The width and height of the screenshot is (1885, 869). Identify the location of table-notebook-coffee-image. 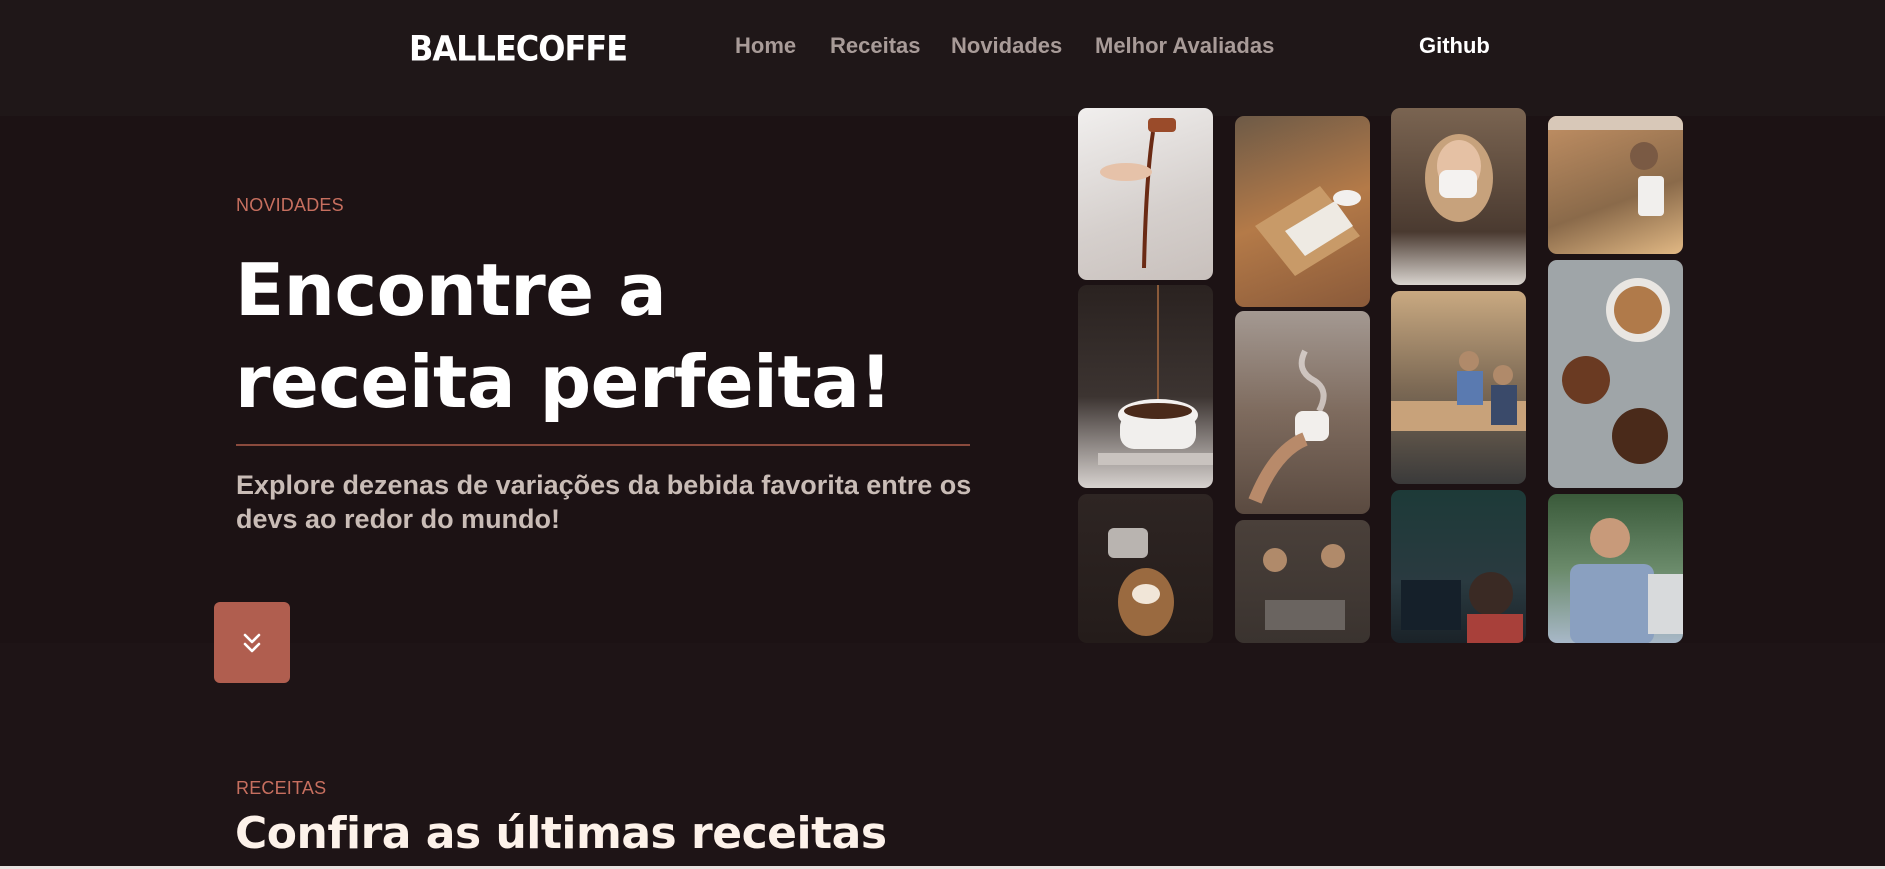
(1308, 231).